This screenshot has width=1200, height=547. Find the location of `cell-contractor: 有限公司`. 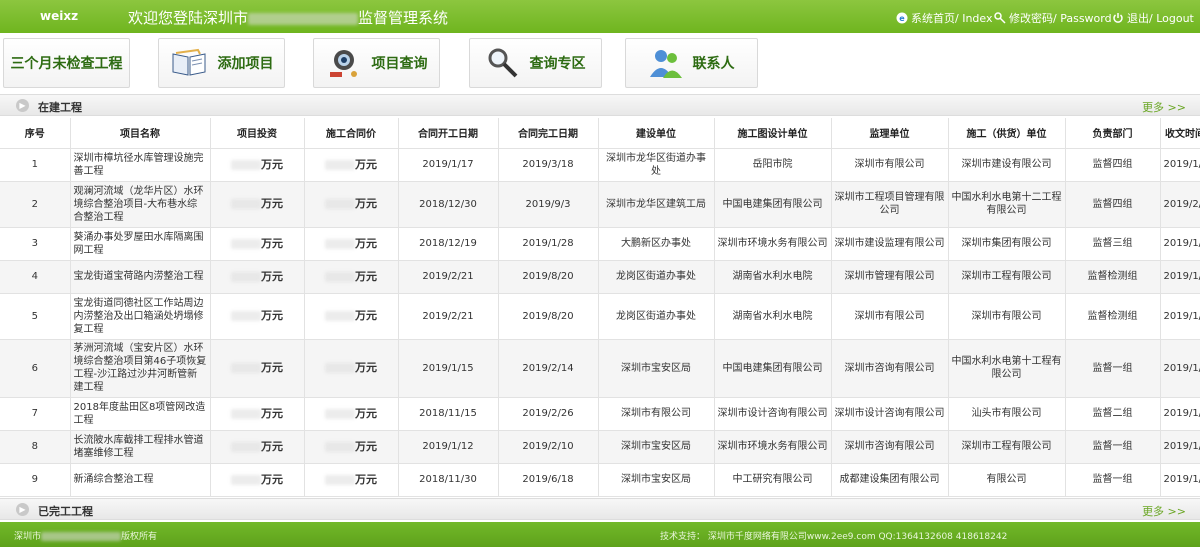

cell-contractor: 有限公司 is located at coordinates (1007, 480).